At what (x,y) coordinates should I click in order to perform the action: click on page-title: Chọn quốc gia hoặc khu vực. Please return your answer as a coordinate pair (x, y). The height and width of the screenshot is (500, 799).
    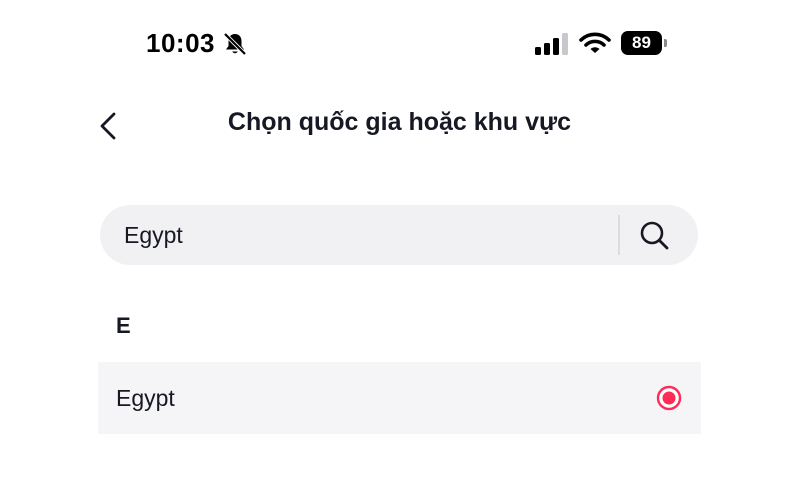
    Looking at the image, I should click on (399, 122).